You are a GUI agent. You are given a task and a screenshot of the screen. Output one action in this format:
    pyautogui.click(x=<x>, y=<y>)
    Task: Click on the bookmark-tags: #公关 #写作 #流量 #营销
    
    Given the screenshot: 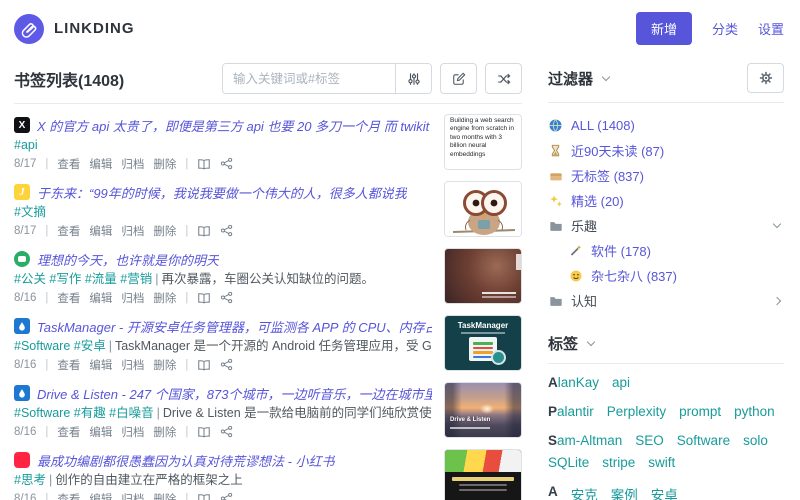 What is the action you would take?
    pyautogui.click(x=83, y=279)
    